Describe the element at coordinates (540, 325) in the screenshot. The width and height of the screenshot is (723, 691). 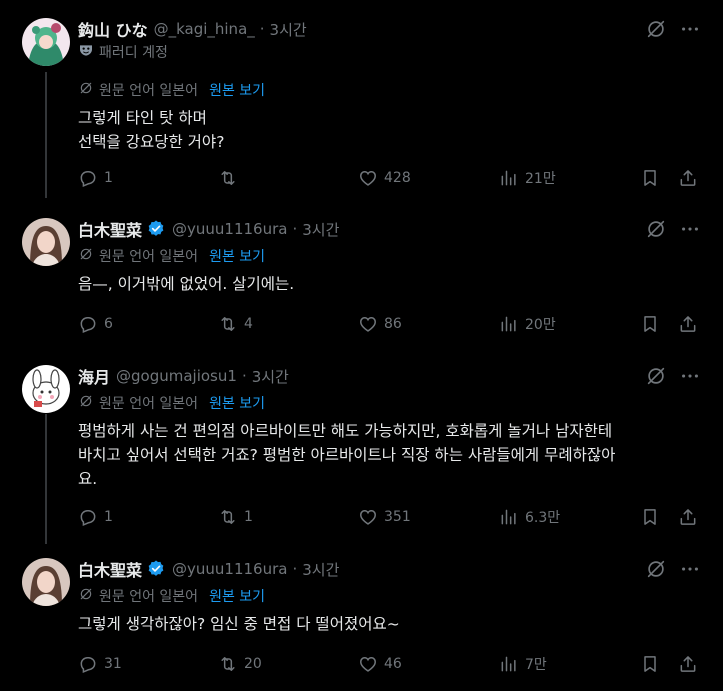
I see `views-count: 20만` at that location.